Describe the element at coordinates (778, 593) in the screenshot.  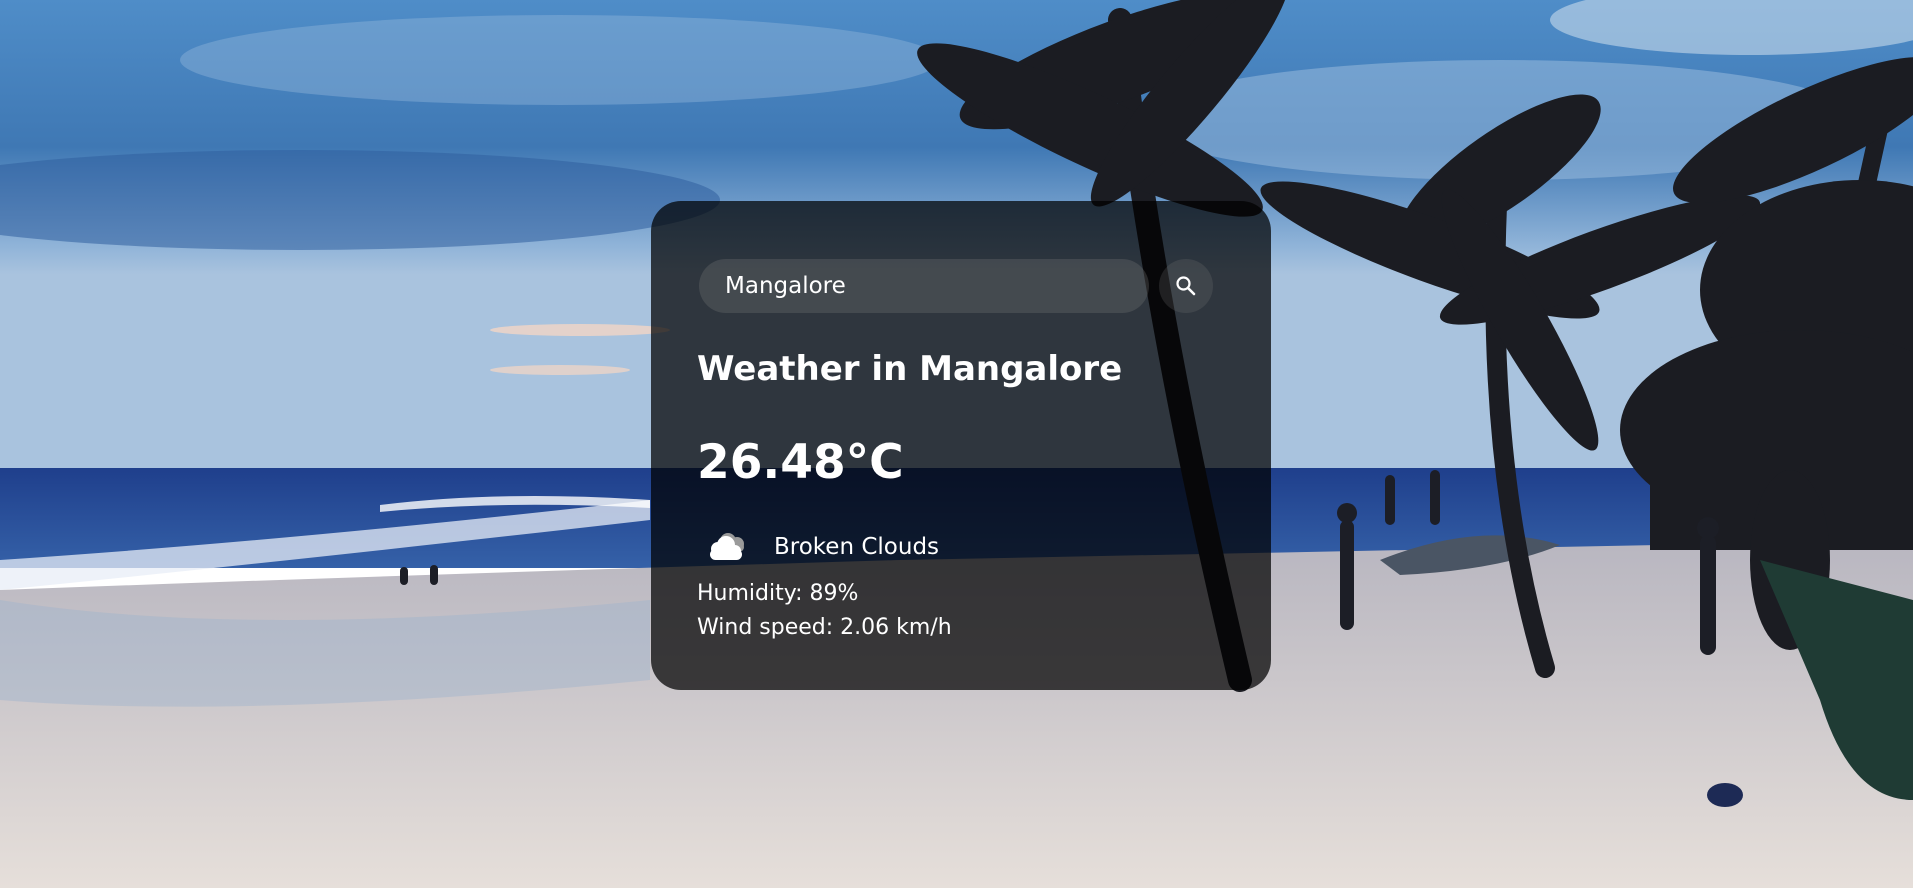
I see `humidity: Humidity: 89%` at that location.